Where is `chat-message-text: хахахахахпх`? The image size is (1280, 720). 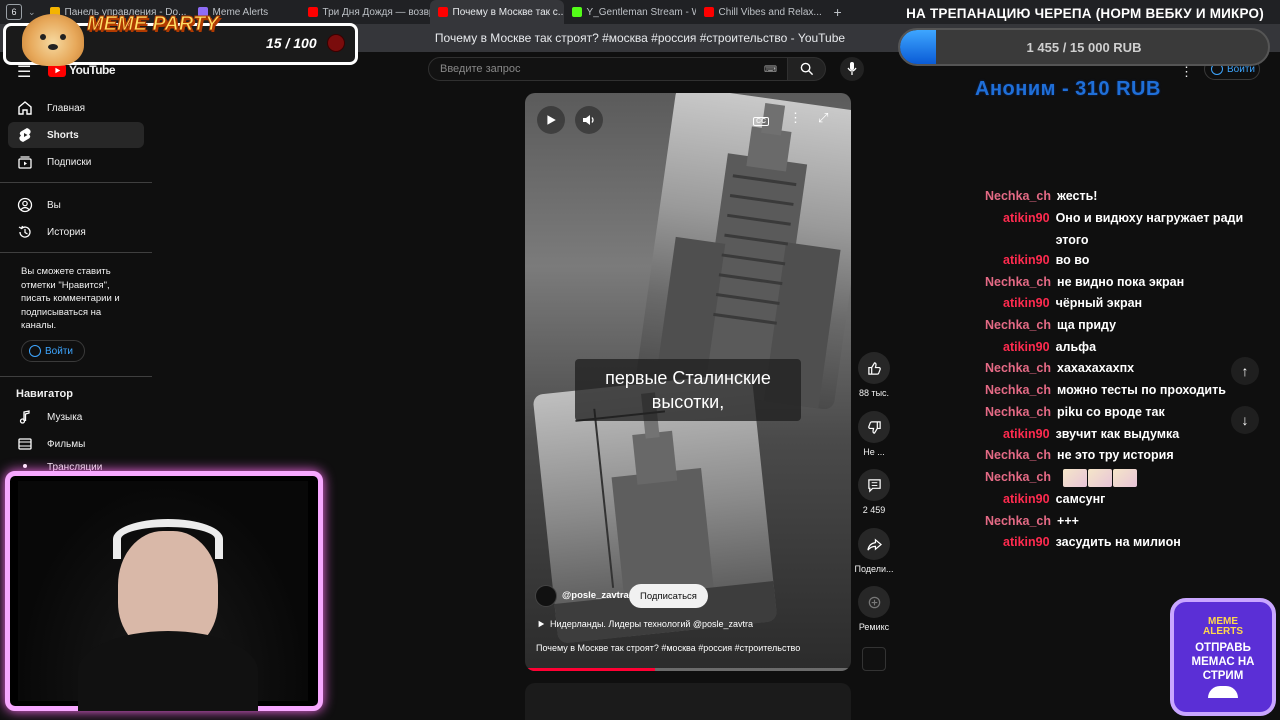 chat-message-text: хахахахахпх is located at coordinates (1096, 368).